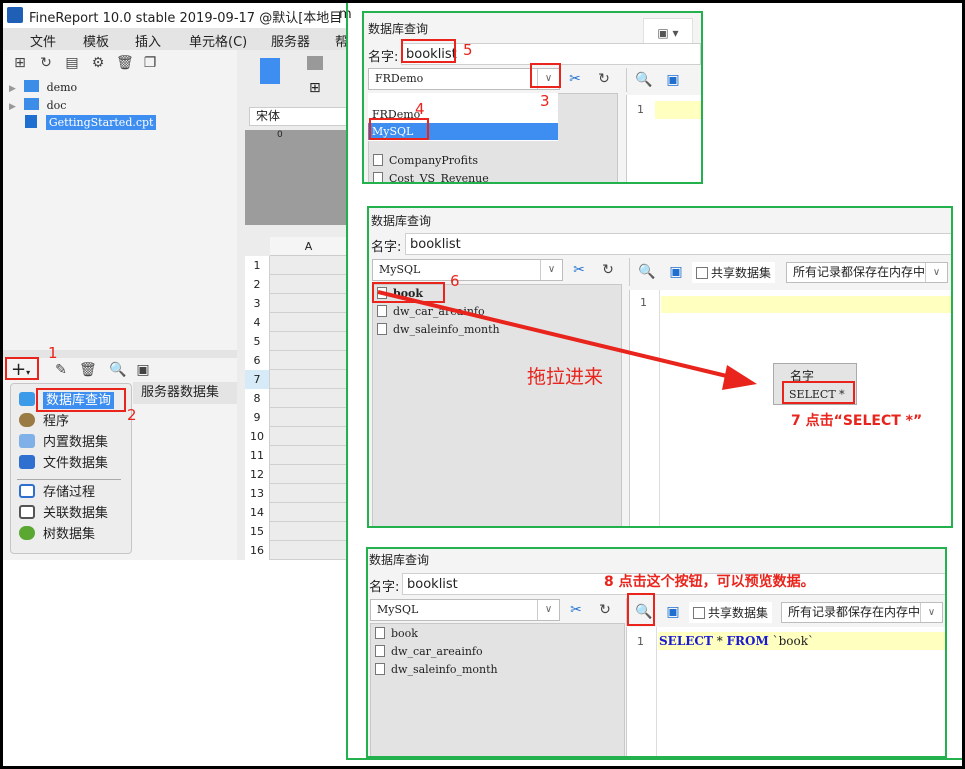 The width and height of the screenshot is (965, 769). Describe the element at coordinates (398, 609) in the screenshot. I see `connection-value: MySQL` at that location.